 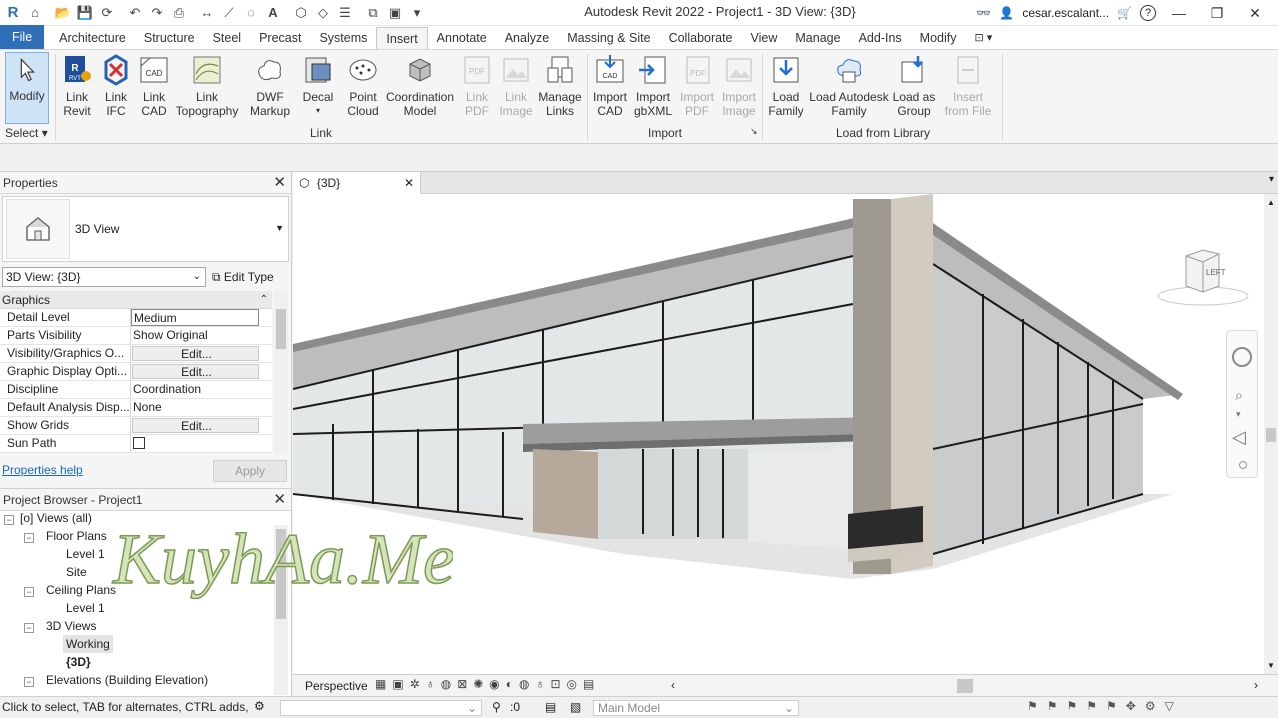 I want to click on undo-icon: ↶, so click(x=135, y=13).